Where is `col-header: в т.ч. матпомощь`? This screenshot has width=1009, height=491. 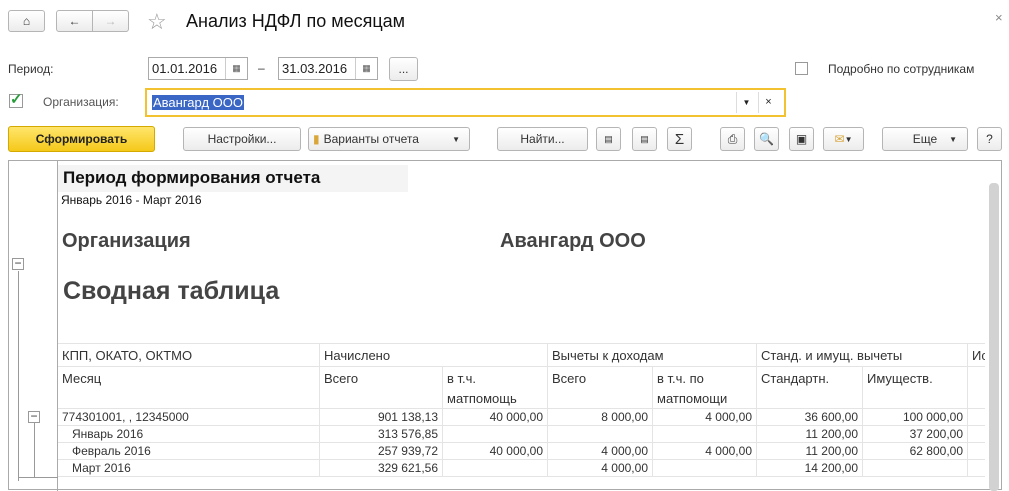
col-header: в т.ч. матпомощь is located at coordinates (495, 388).